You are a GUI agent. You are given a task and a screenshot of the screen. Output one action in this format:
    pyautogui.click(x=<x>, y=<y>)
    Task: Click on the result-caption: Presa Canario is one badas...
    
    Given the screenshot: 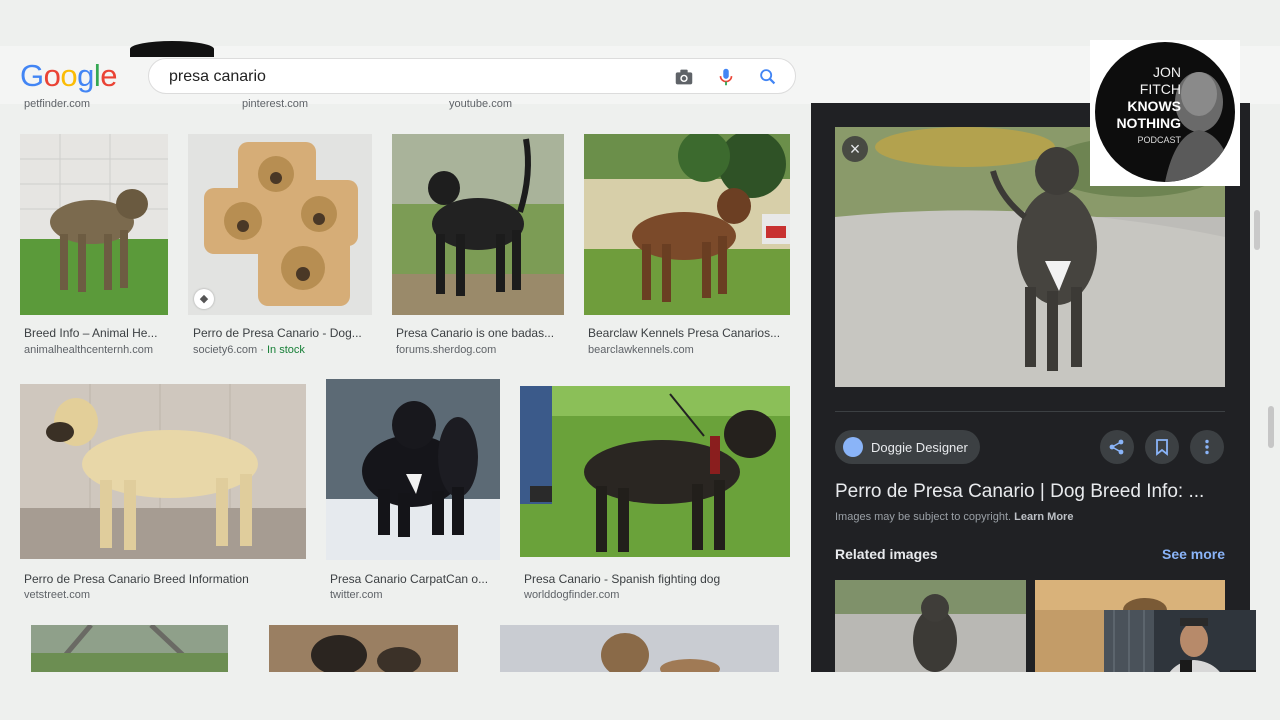 What is the action you would take?
    pyautogui.click(x=475, y=333)
    